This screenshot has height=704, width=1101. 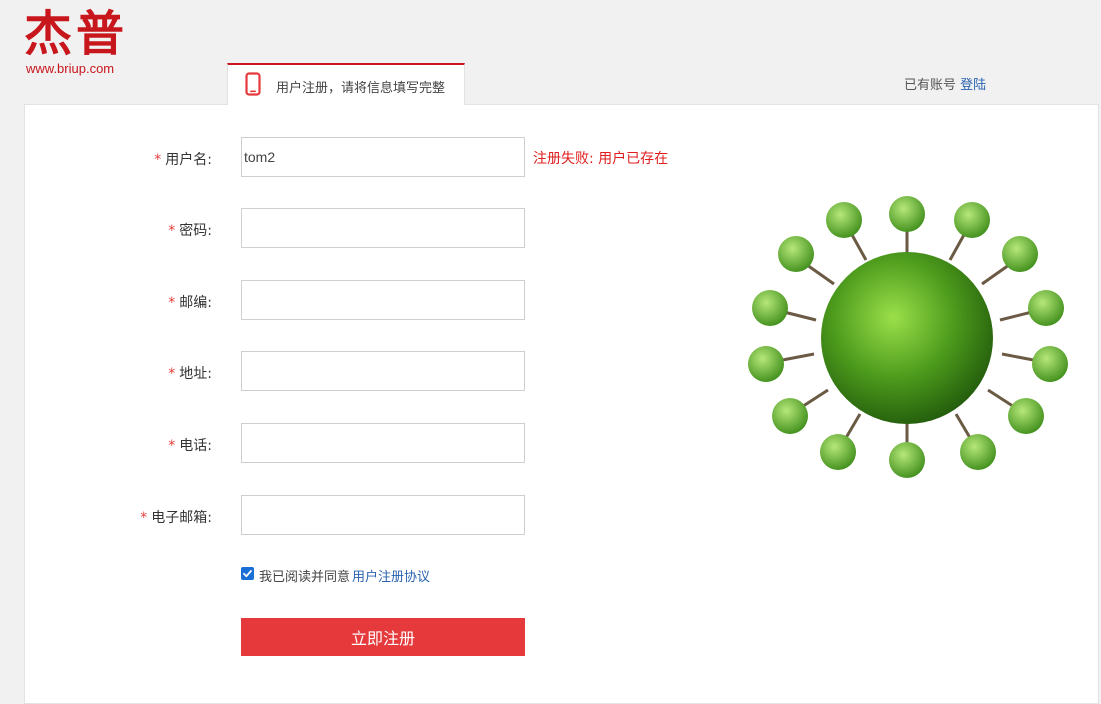 What do you see at coordinates (383, 300) in the screenshot?
I see `zipcode-input` at bounding box center [383, 300].